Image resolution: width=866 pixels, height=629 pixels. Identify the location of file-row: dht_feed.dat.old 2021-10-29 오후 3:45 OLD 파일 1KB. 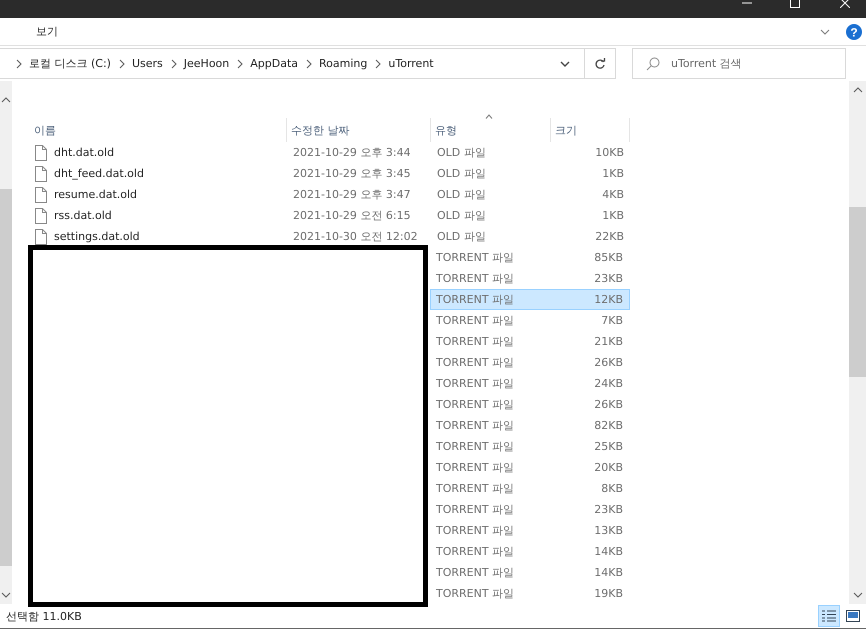
(330, 173).